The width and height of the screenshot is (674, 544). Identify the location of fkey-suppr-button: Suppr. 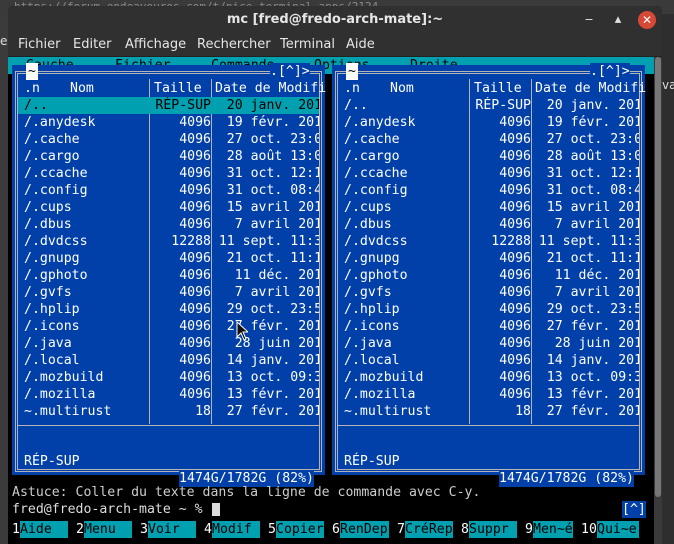
(493, 529).